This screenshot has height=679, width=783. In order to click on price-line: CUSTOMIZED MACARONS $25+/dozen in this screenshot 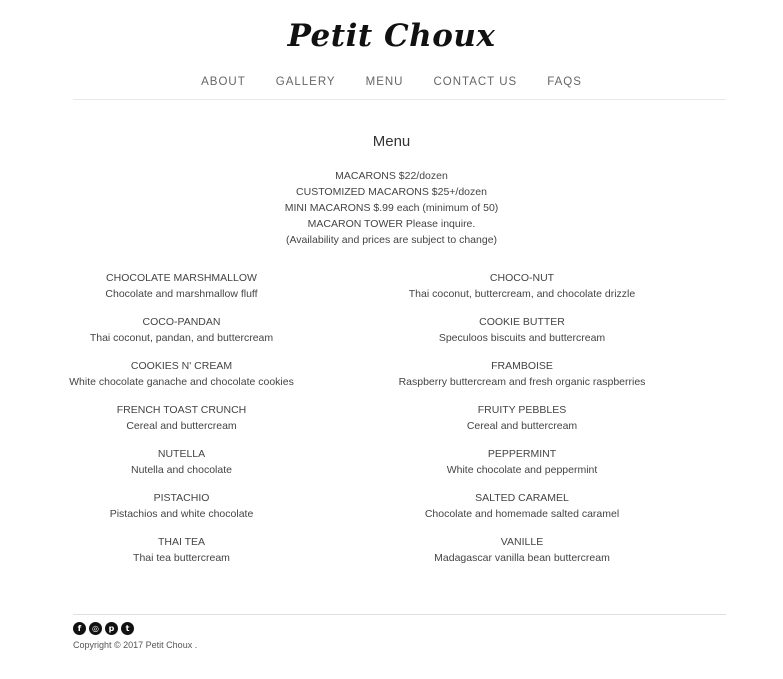, I will do `click(391, 192)`.